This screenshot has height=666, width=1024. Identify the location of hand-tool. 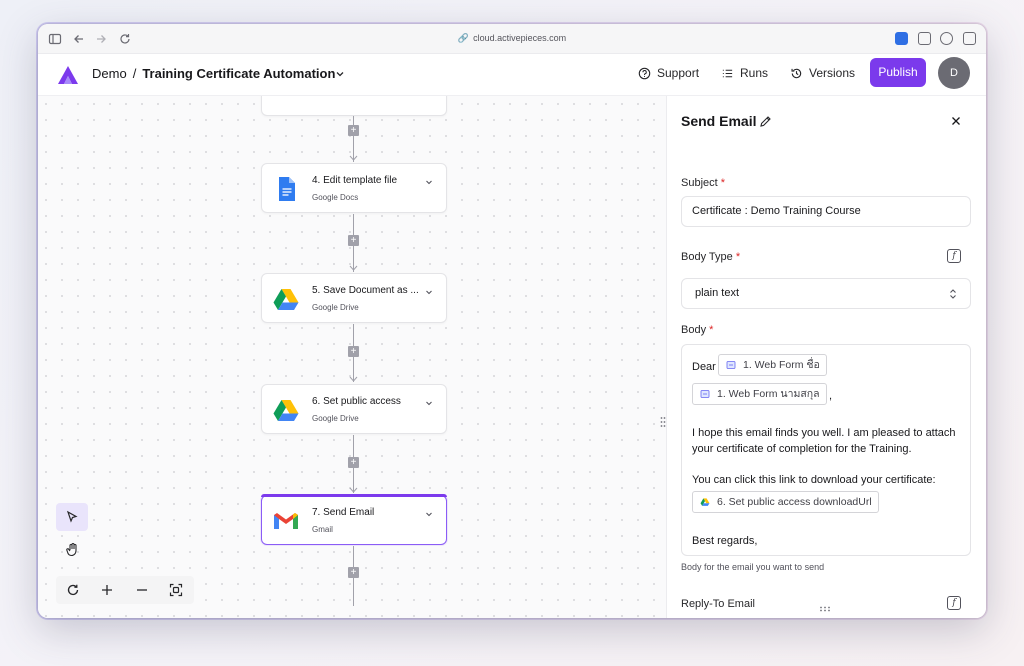
(72, 549).